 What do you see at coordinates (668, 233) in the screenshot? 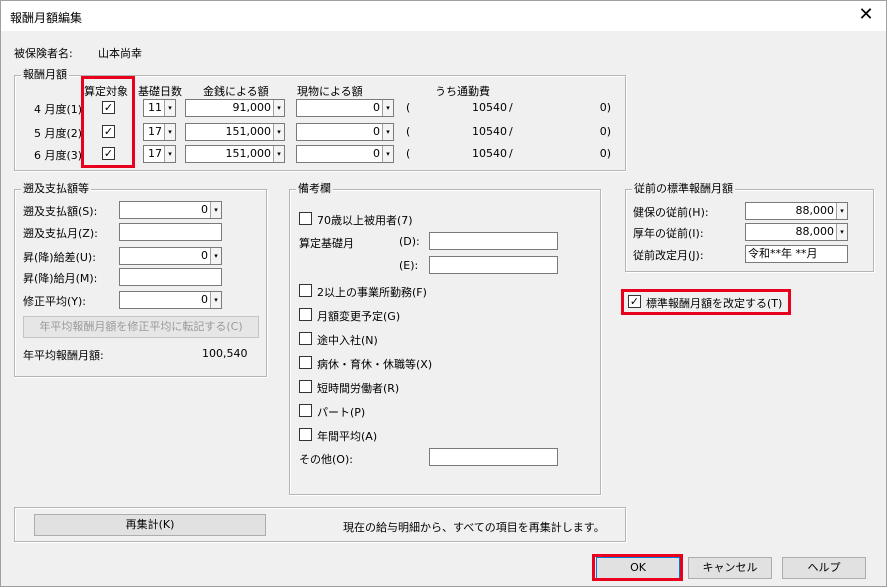
I see `pension-previous-label: 厚年の従前(I):` at bounding box center [668, 233].